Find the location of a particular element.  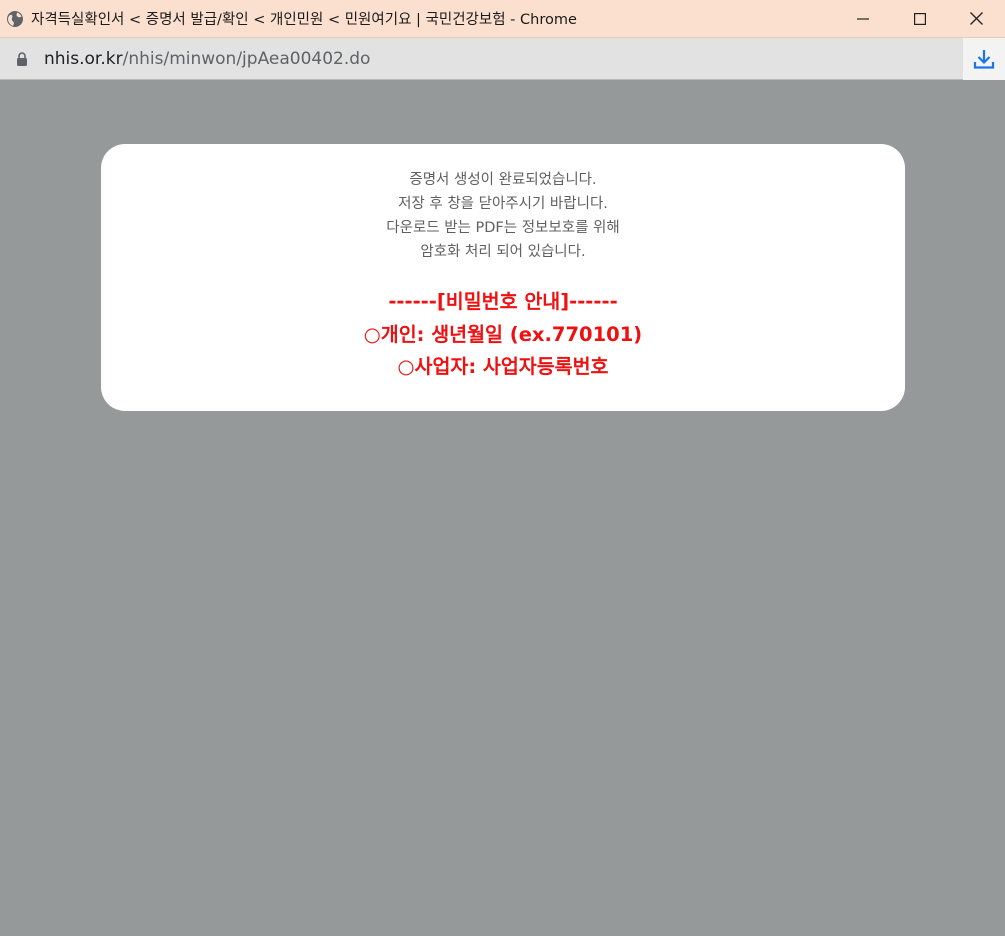

download-icon is located at coordinates (984, 59).